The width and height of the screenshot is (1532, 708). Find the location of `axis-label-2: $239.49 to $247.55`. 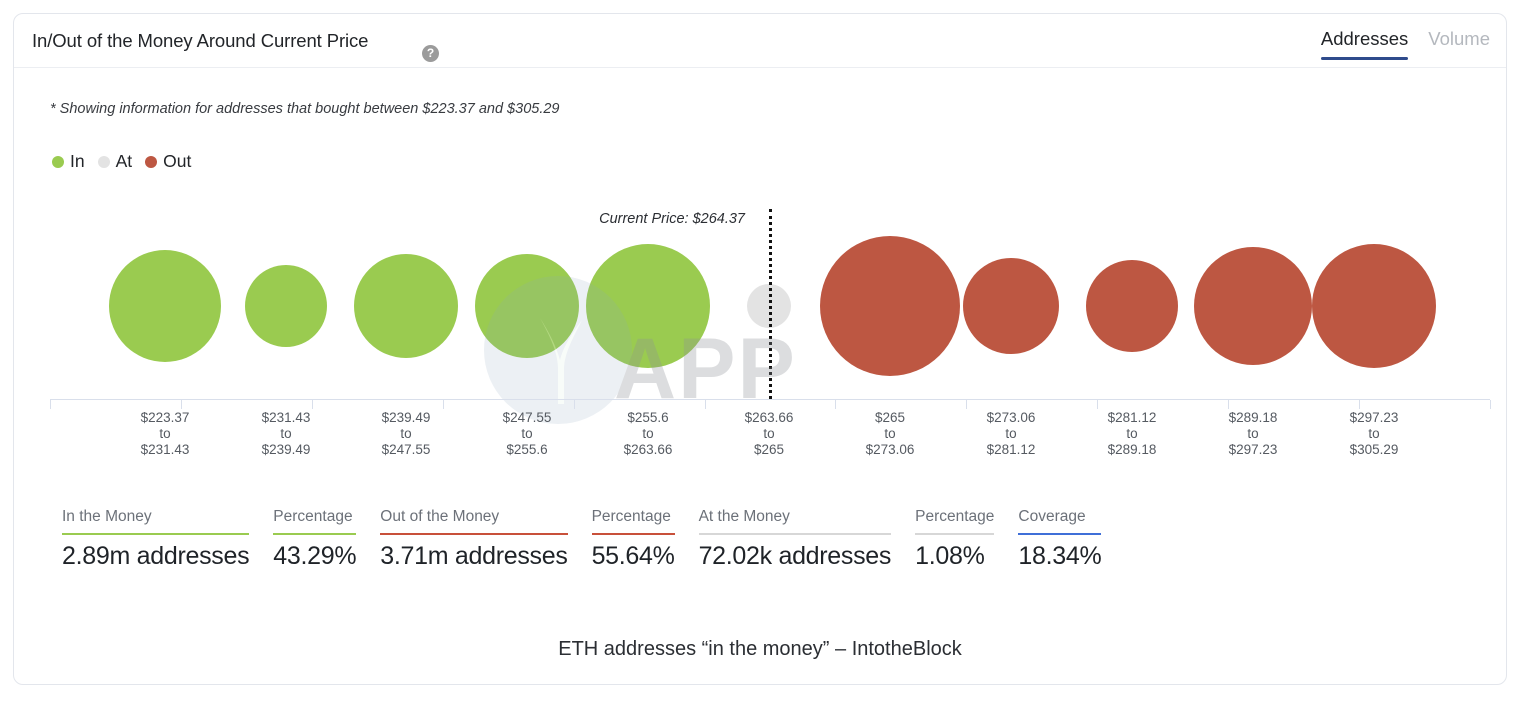

axis-label-2: $239.49 to $247.55 is located at coordinates (406, 434).